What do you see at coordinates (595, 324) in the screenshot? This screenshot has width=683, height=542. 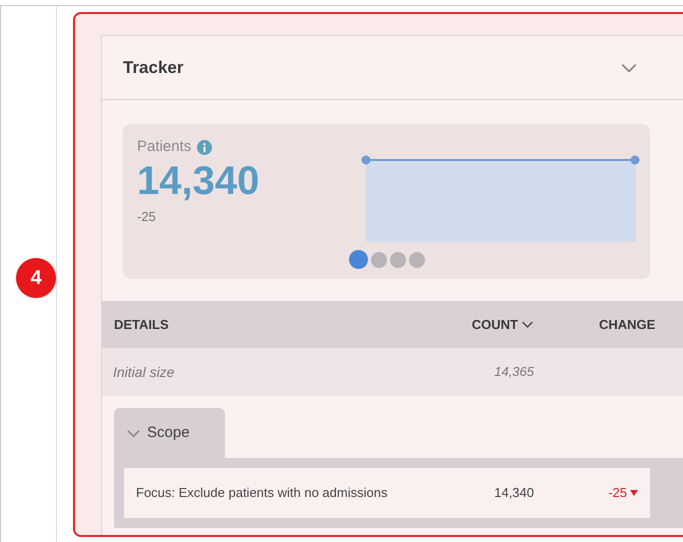 I see `column-header: CHANGE` at bounding box center [595, 324].